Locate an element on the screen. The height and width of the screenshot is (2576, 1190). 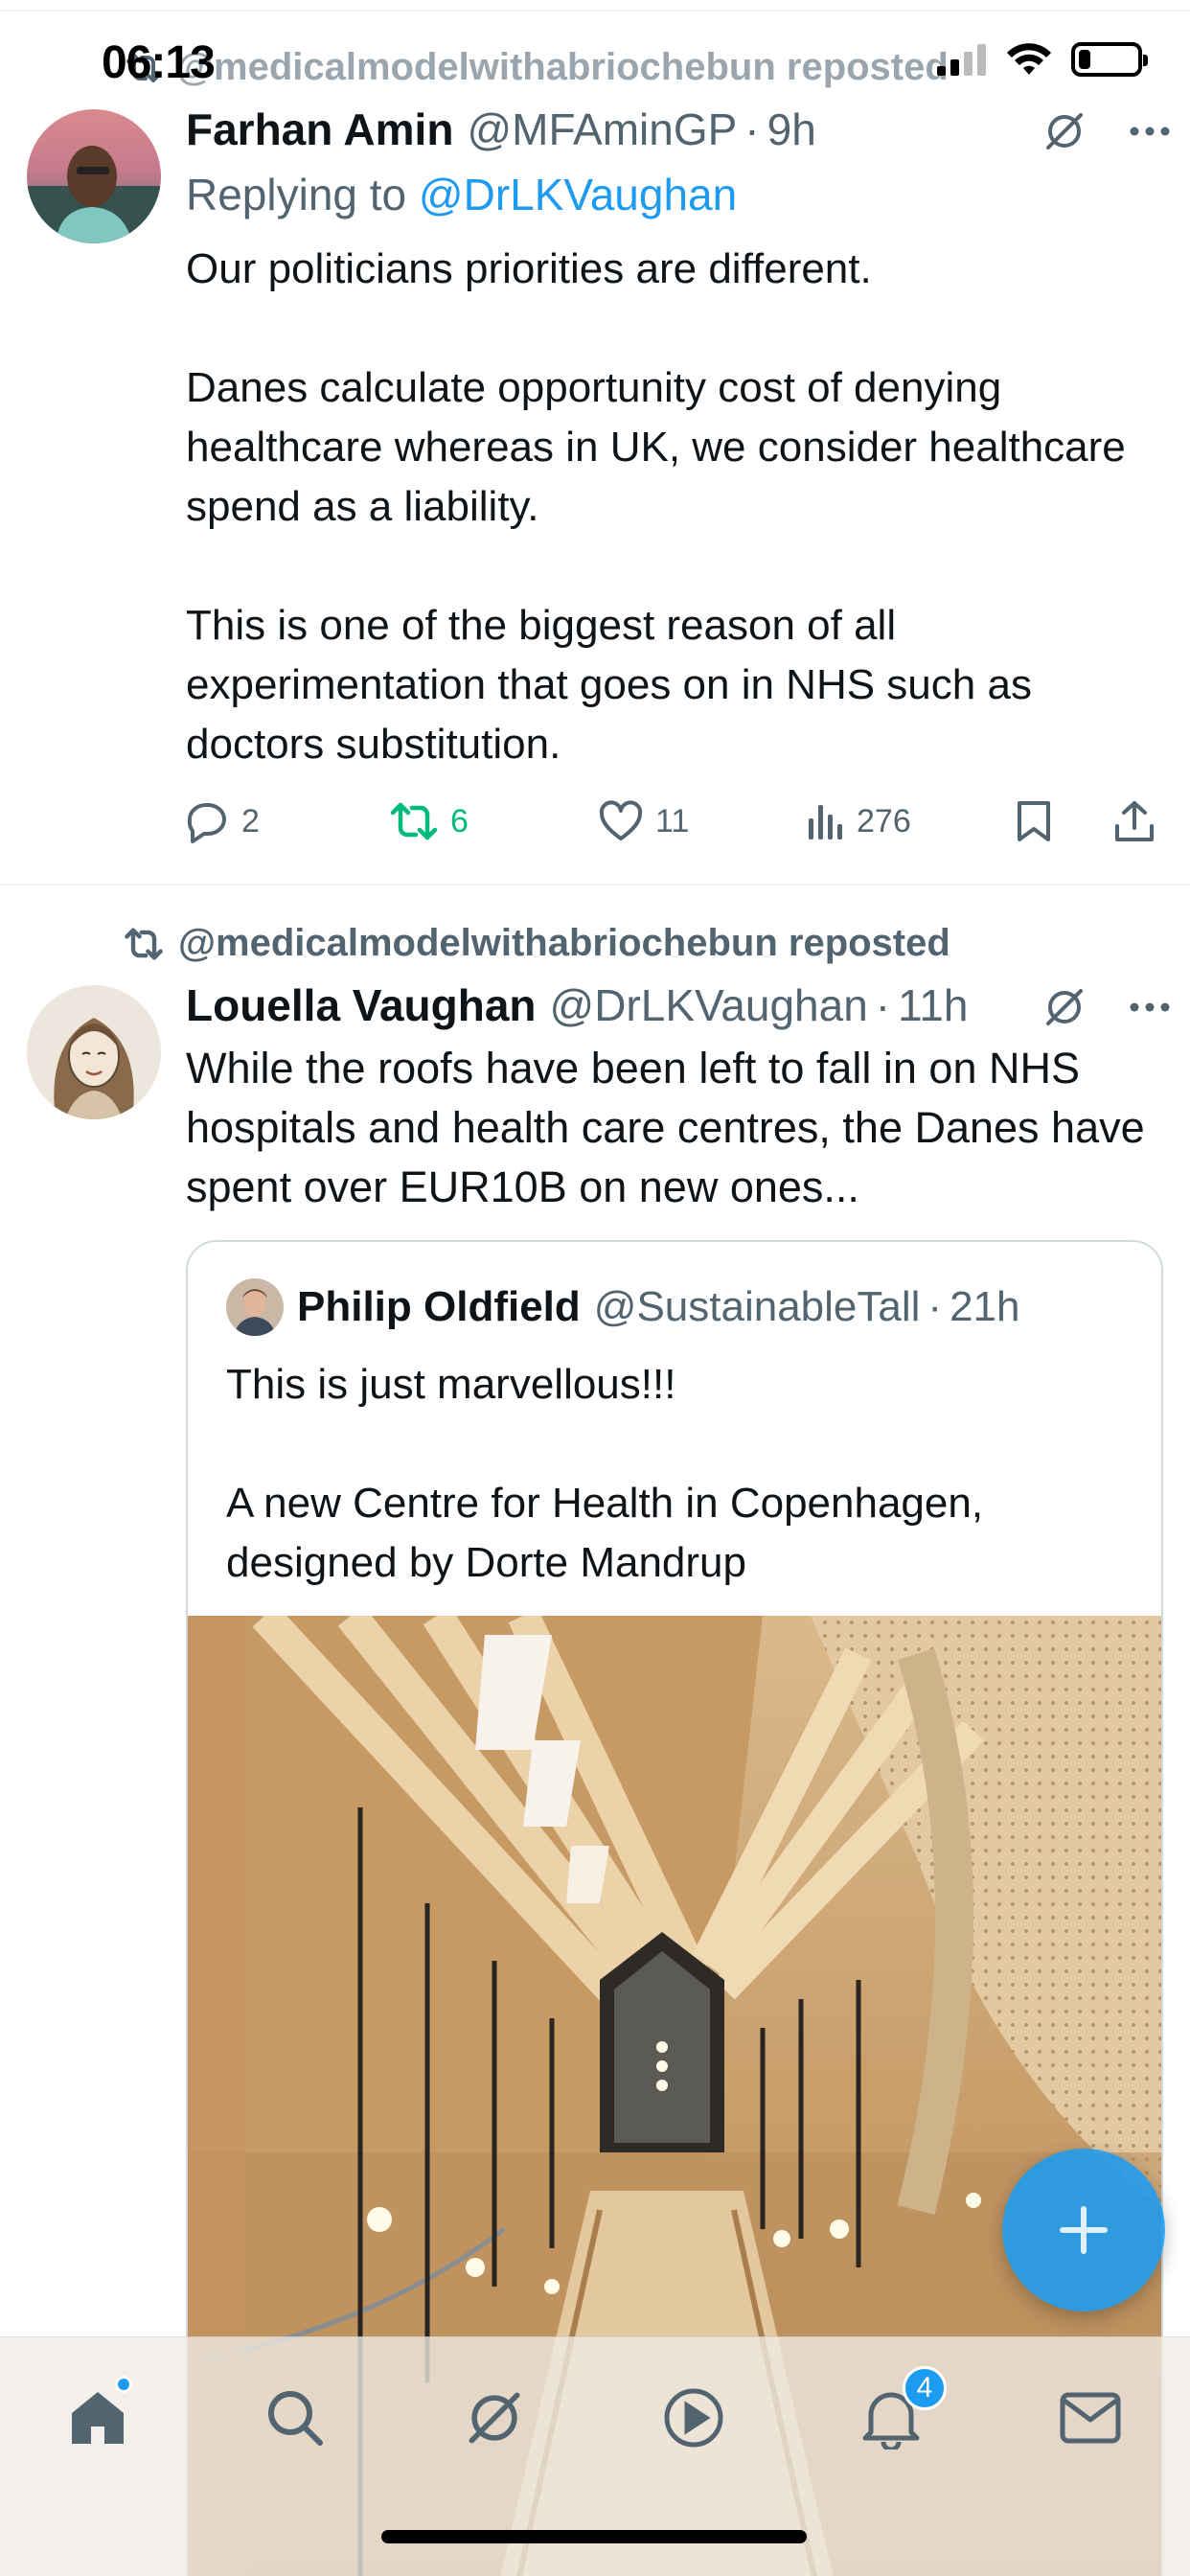
share-button is located at coordinates (1134, 821).